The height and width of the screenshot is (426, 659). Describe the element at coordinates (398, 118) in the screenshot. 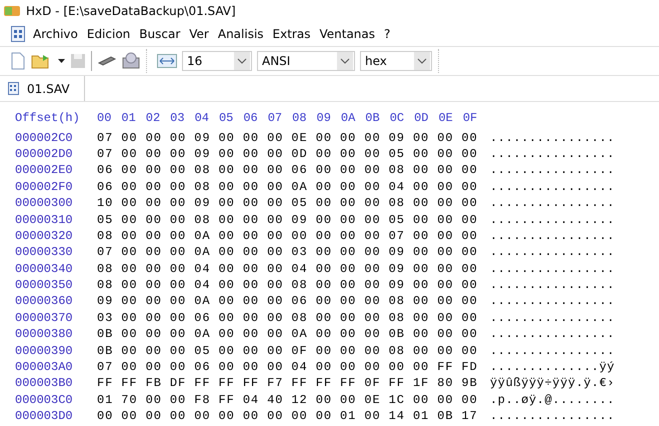

I see `column-header: 0C` at that location.